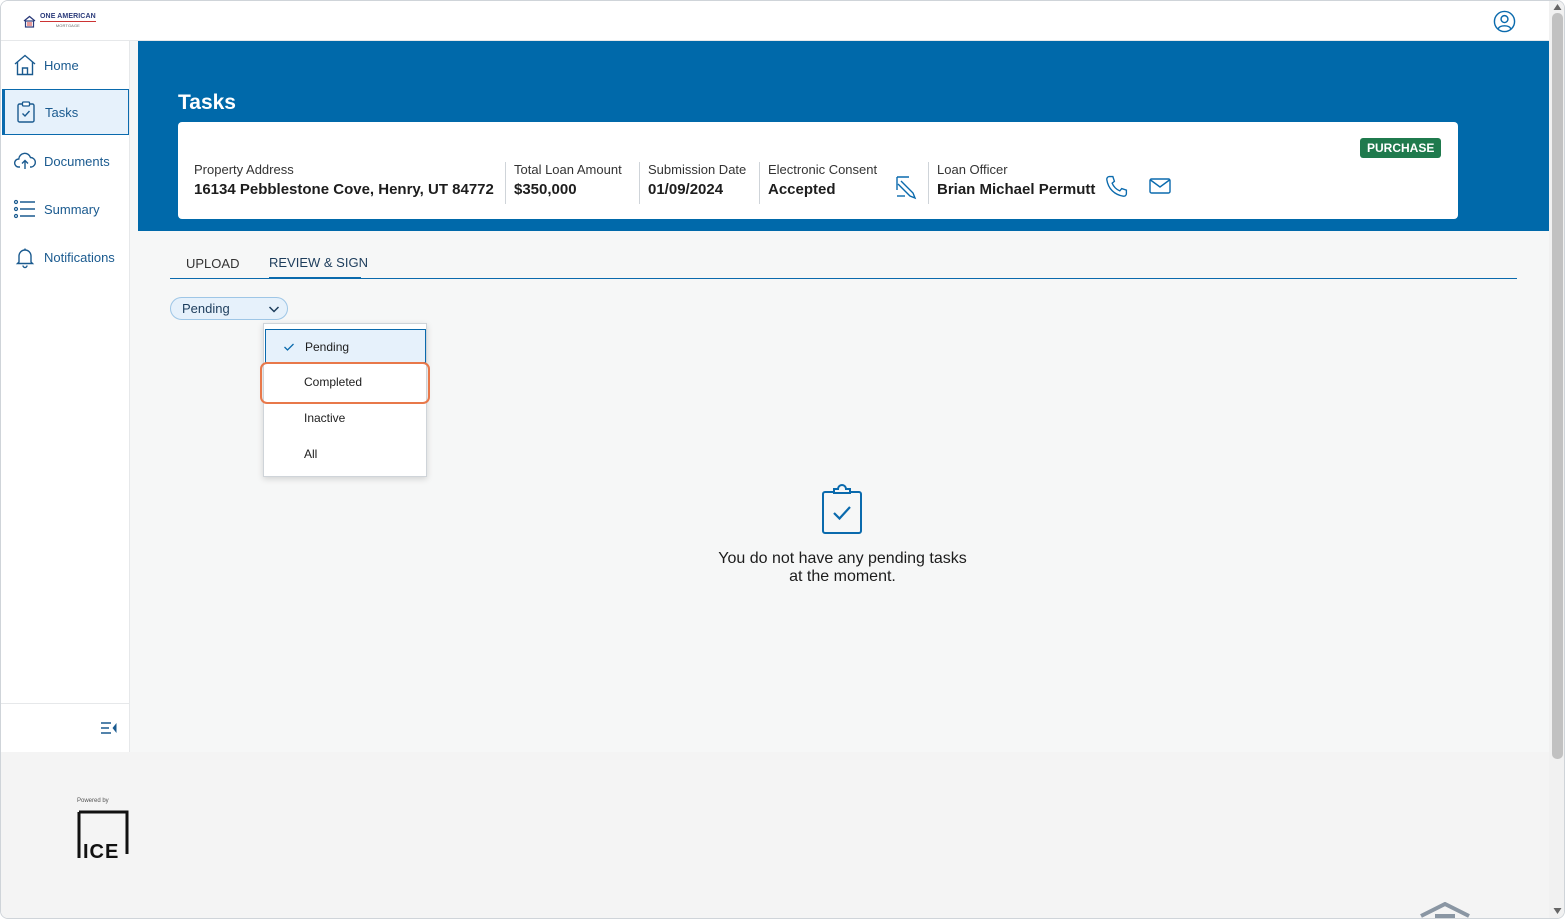  Describe the element at coordinates (1557, 386) in the screenshot. I see `scrollbar-thumb` at that location.